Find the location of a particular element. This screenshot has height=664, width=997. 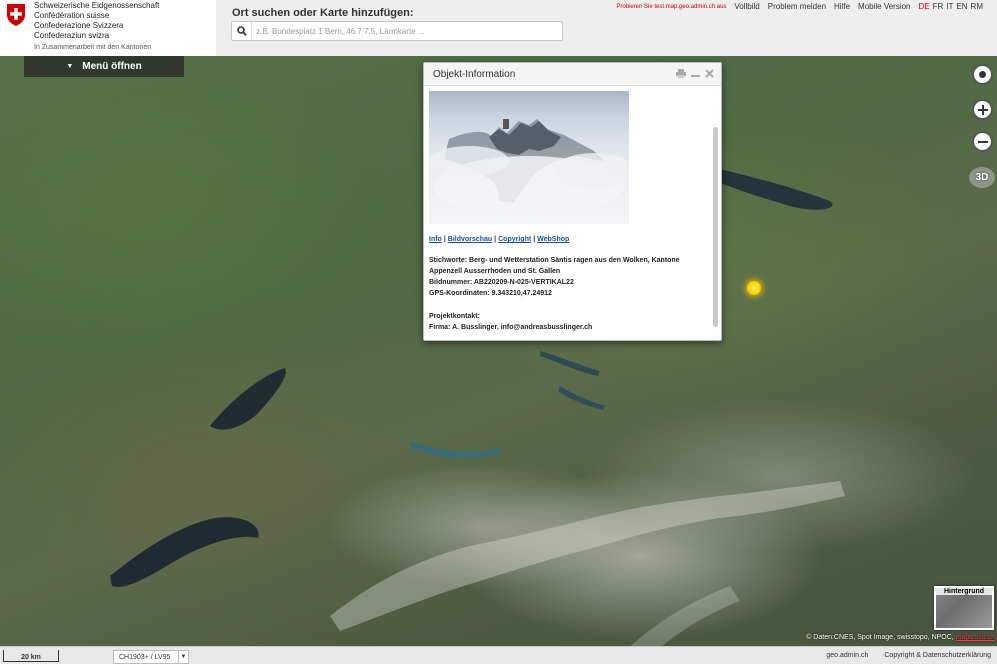

fullscreen-link: Vollbild is located at coordinates (746, 6).